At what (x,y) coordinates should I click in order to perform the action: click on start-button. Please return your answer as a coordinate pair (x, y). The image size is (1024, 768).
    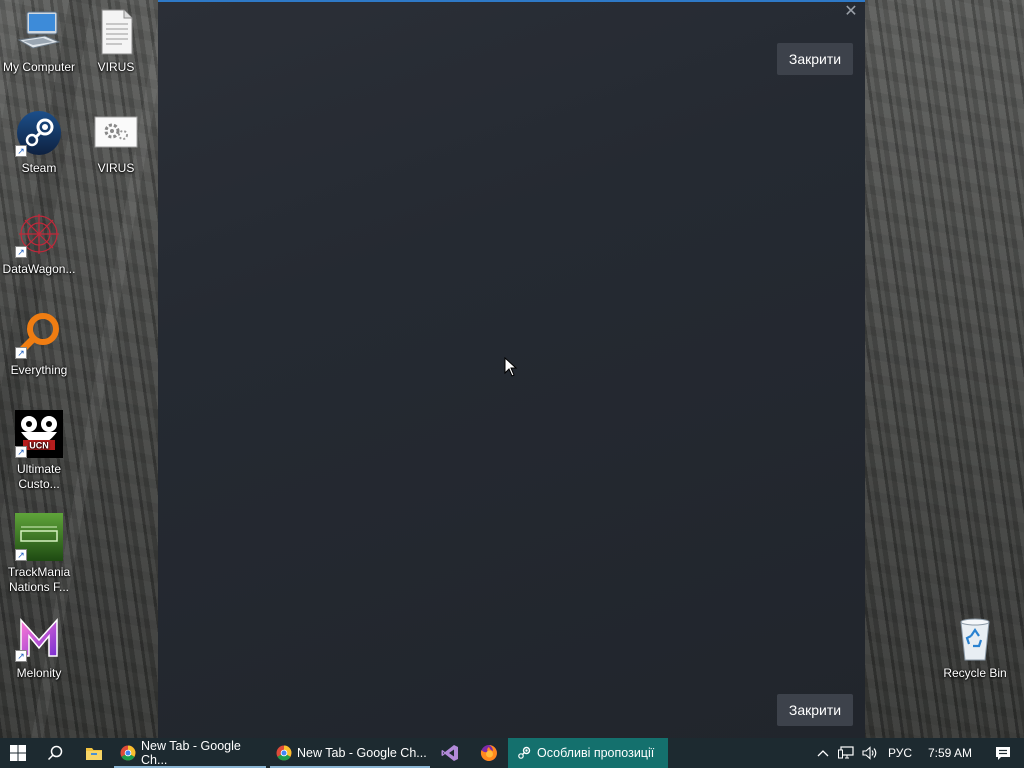
    Looking at the image, I should click on (18, 753).